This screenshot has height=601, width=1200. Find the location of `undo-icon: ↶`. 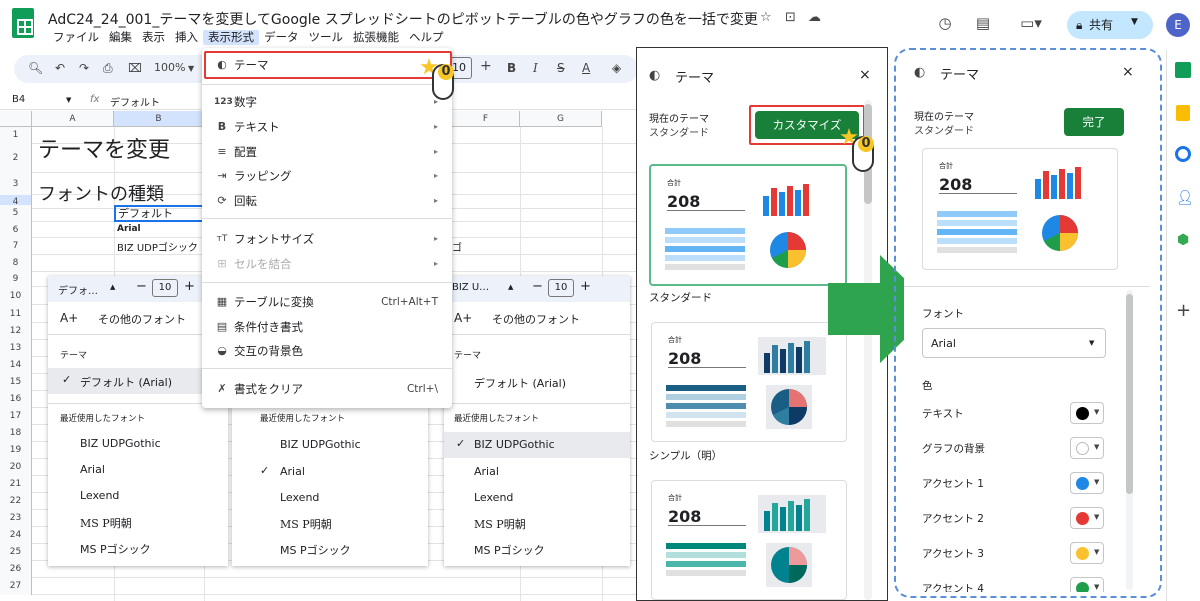

undo-icon: ↶ is located at coordinates (60, 68).